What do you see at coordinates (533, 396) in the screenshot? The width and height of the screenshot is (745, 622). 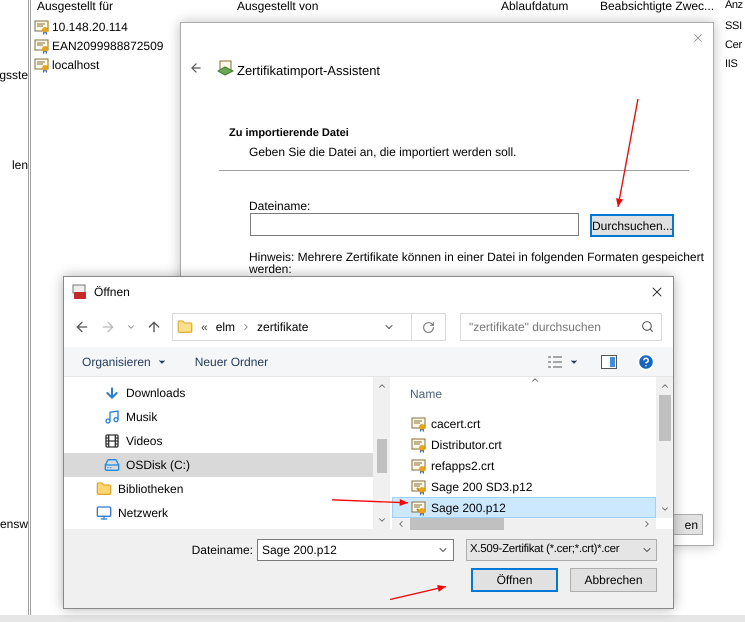 I see `column-header: Name` at bounding box center [533, 396].